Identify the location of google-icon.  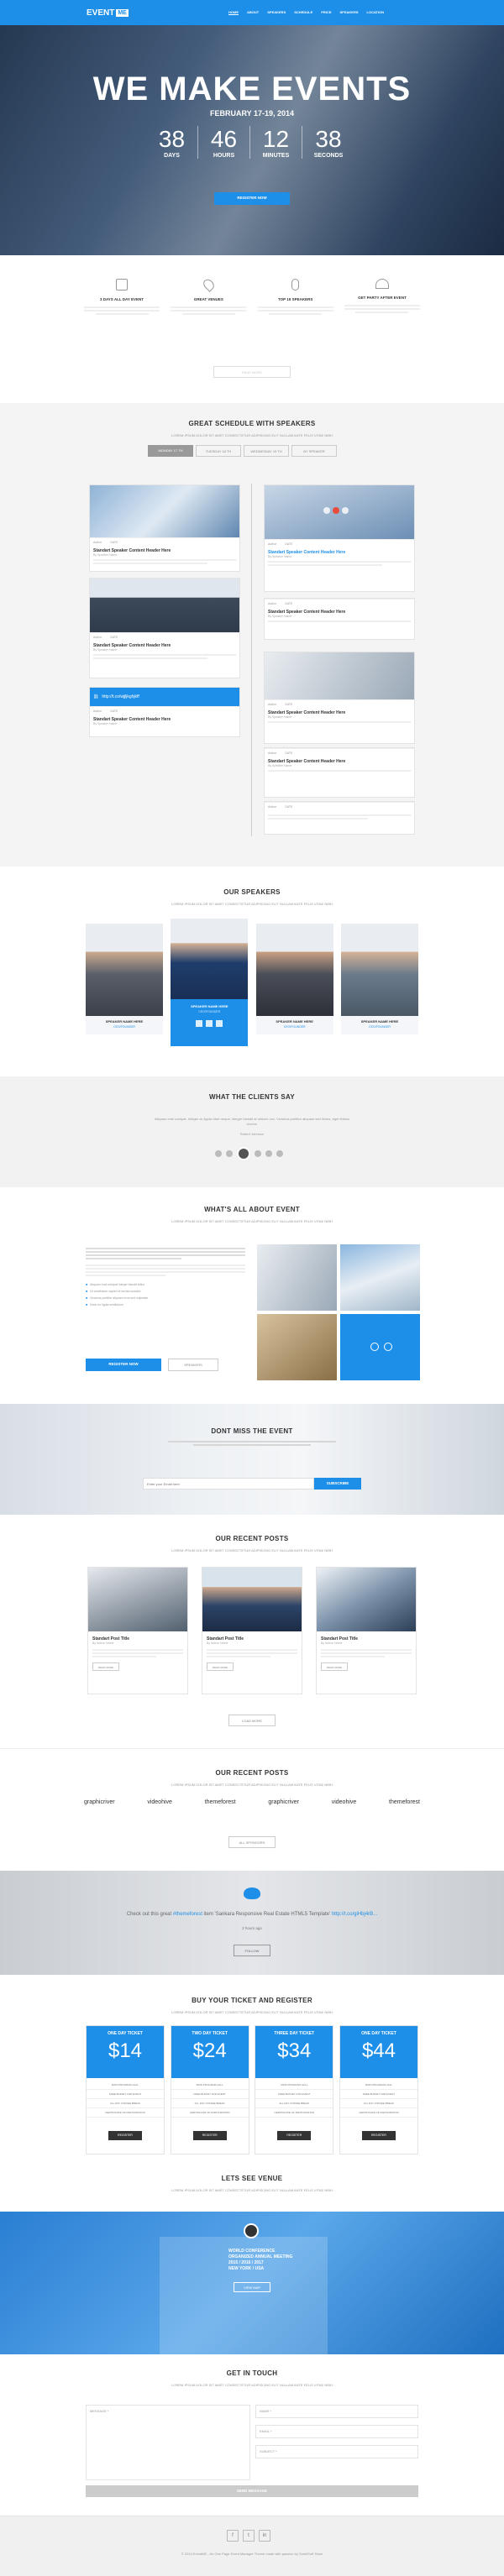
(345, 511).